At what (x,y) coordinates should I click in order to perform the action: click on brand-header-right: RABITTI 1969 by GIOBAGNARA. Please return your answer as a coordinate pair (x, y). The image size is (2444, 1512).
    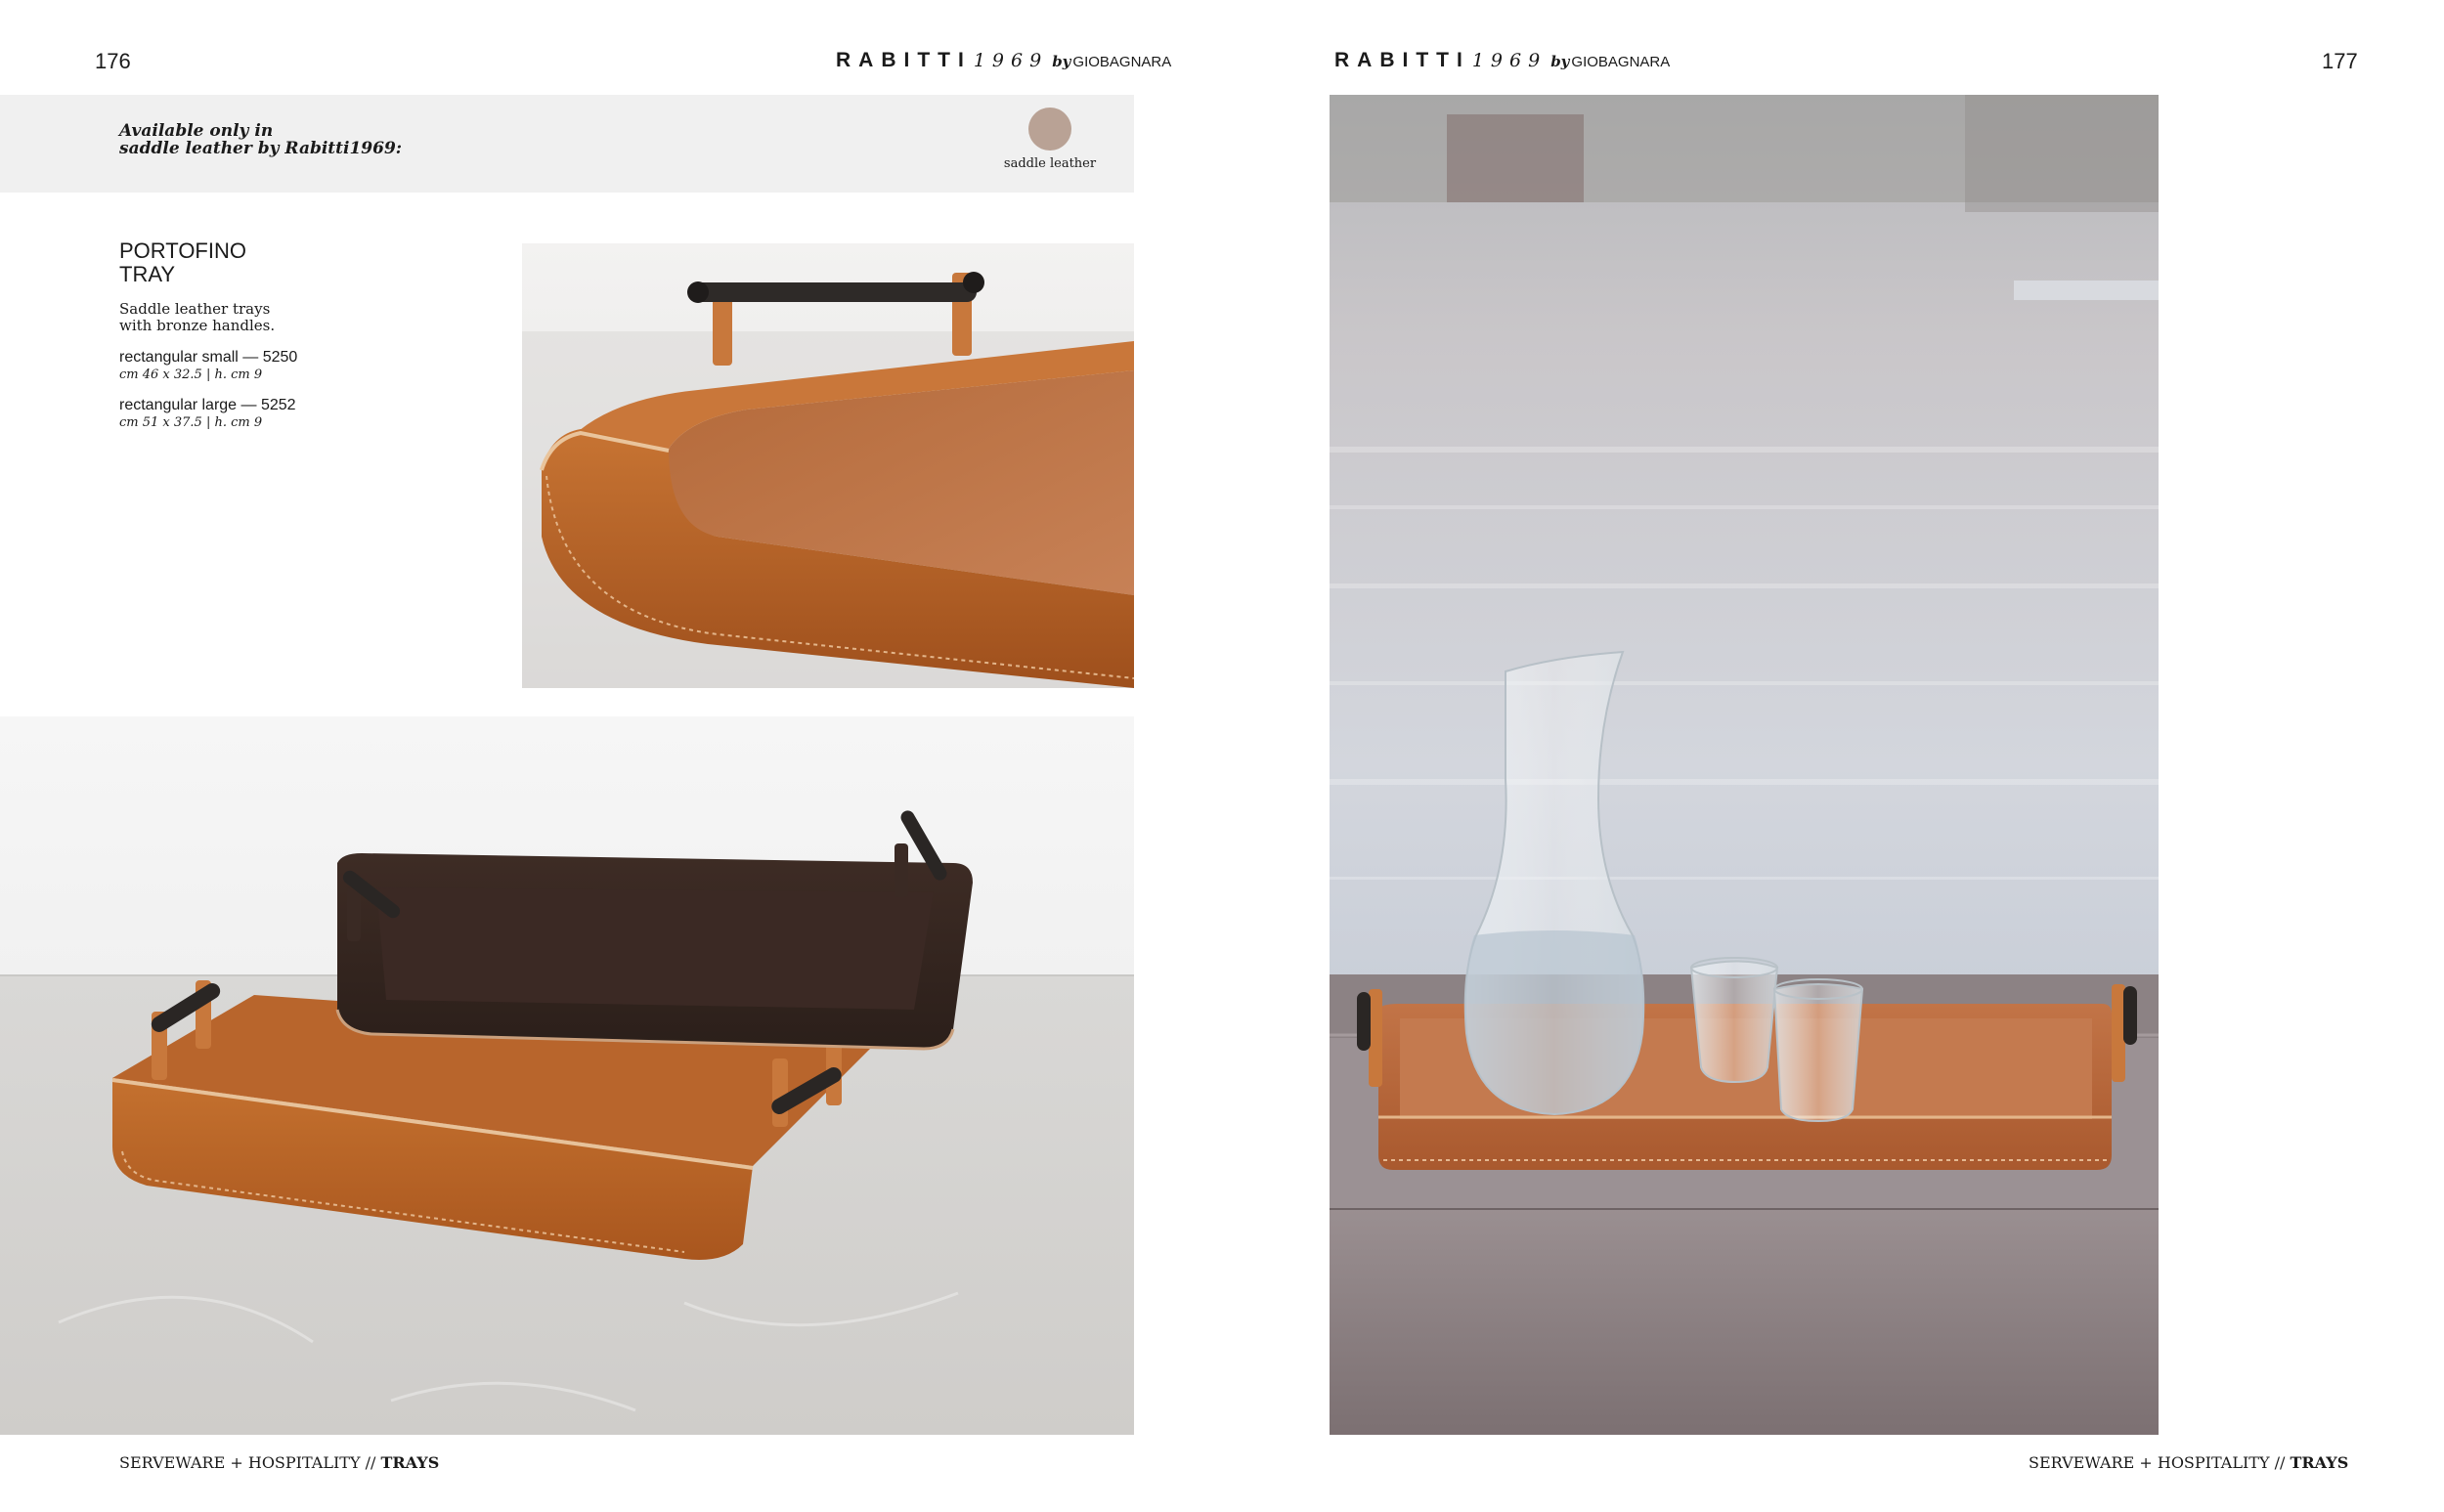
    Looking at the image, I should click on (1502, 60).